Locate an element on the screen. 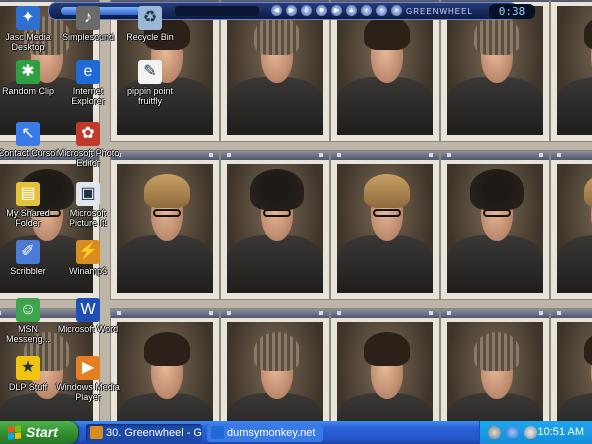 The image size is (592, 444). next-button: ▶ is located at coordinates (336, 10).